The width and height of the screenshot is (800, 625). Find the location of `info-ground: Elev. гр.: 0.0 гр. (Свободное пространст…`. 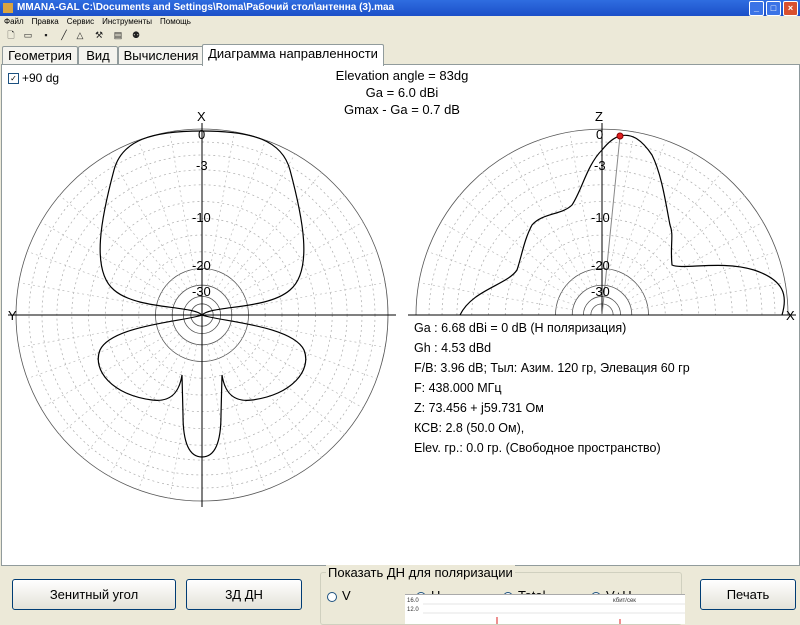

info-ground: Elev. гр.: 0.0 гр. (Свободное пространст… is located at coordinates (537, 448).